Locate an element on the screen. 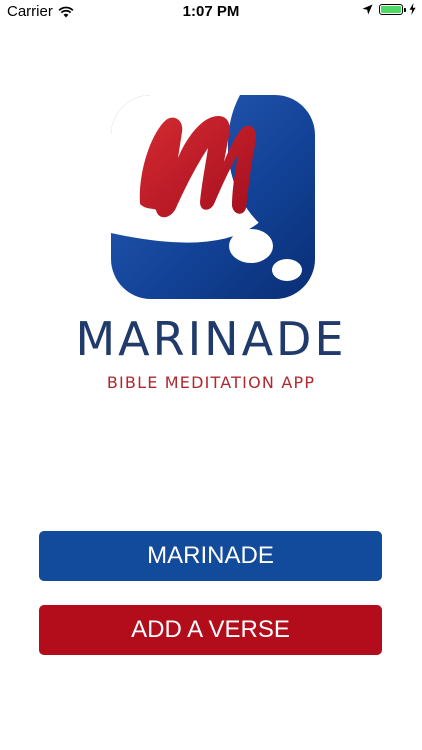 The image size is (422, 750). status-right is located at coordinates (389, 9).